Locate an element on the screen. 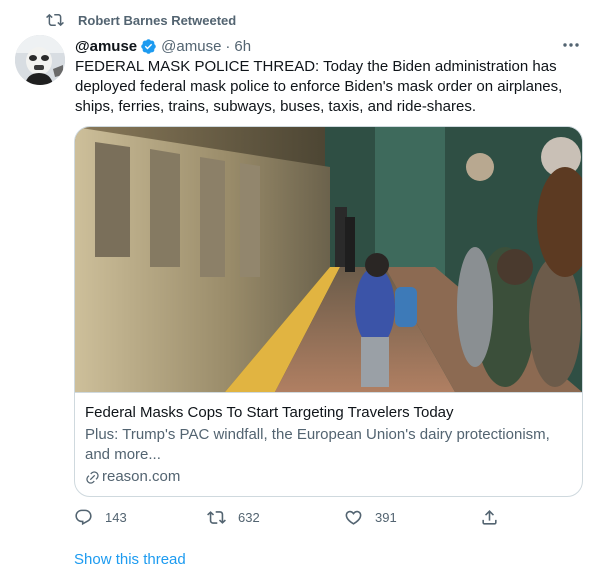 Image resolution: width=598 pixels, height=580 pixels. handle: @amuse is located at coordinates (191, 46).